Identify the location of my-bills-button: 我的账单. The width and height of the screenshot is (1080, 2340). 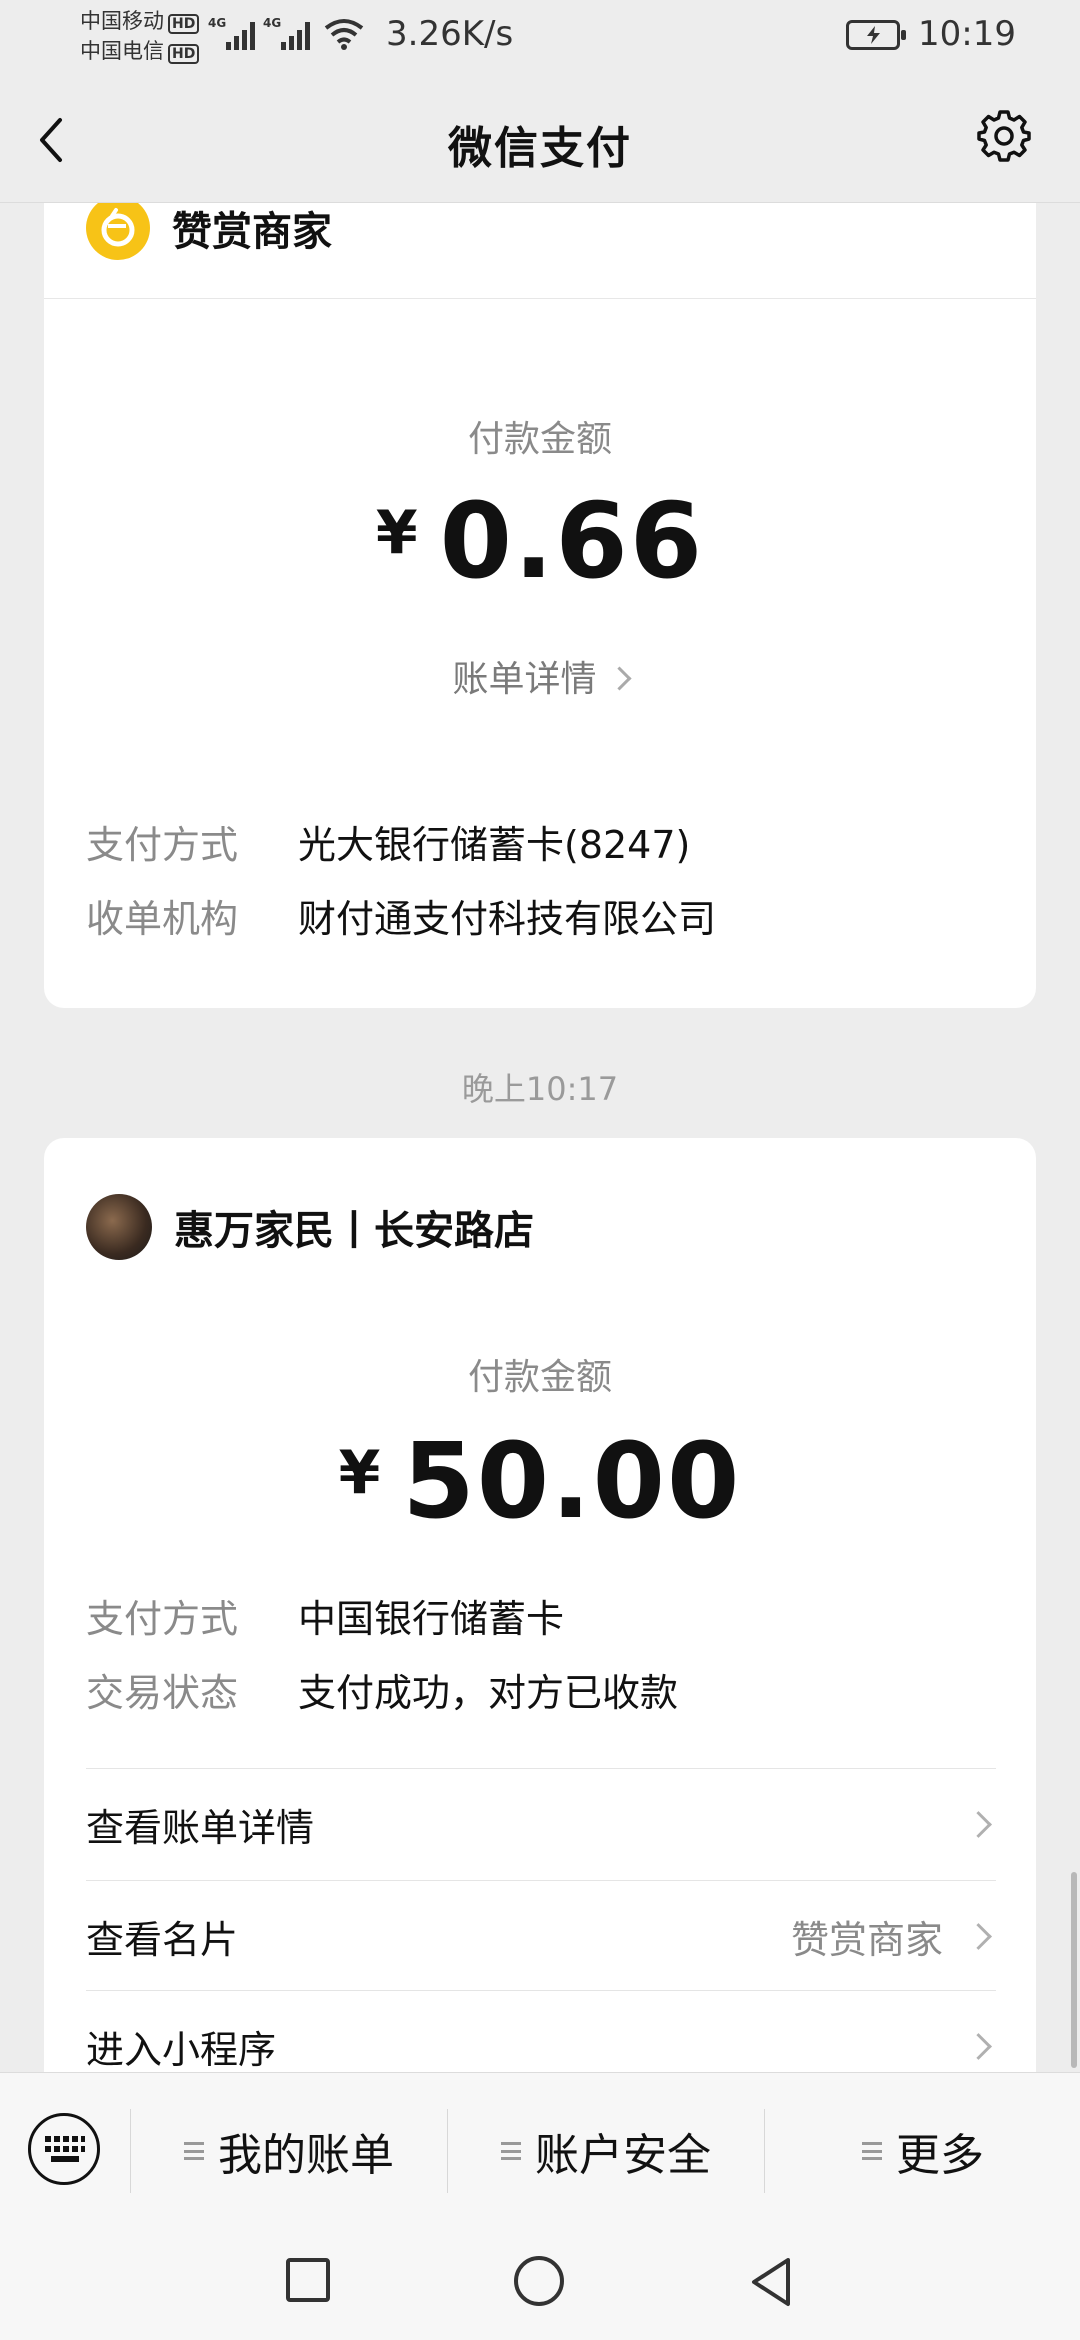
(289, 2151).